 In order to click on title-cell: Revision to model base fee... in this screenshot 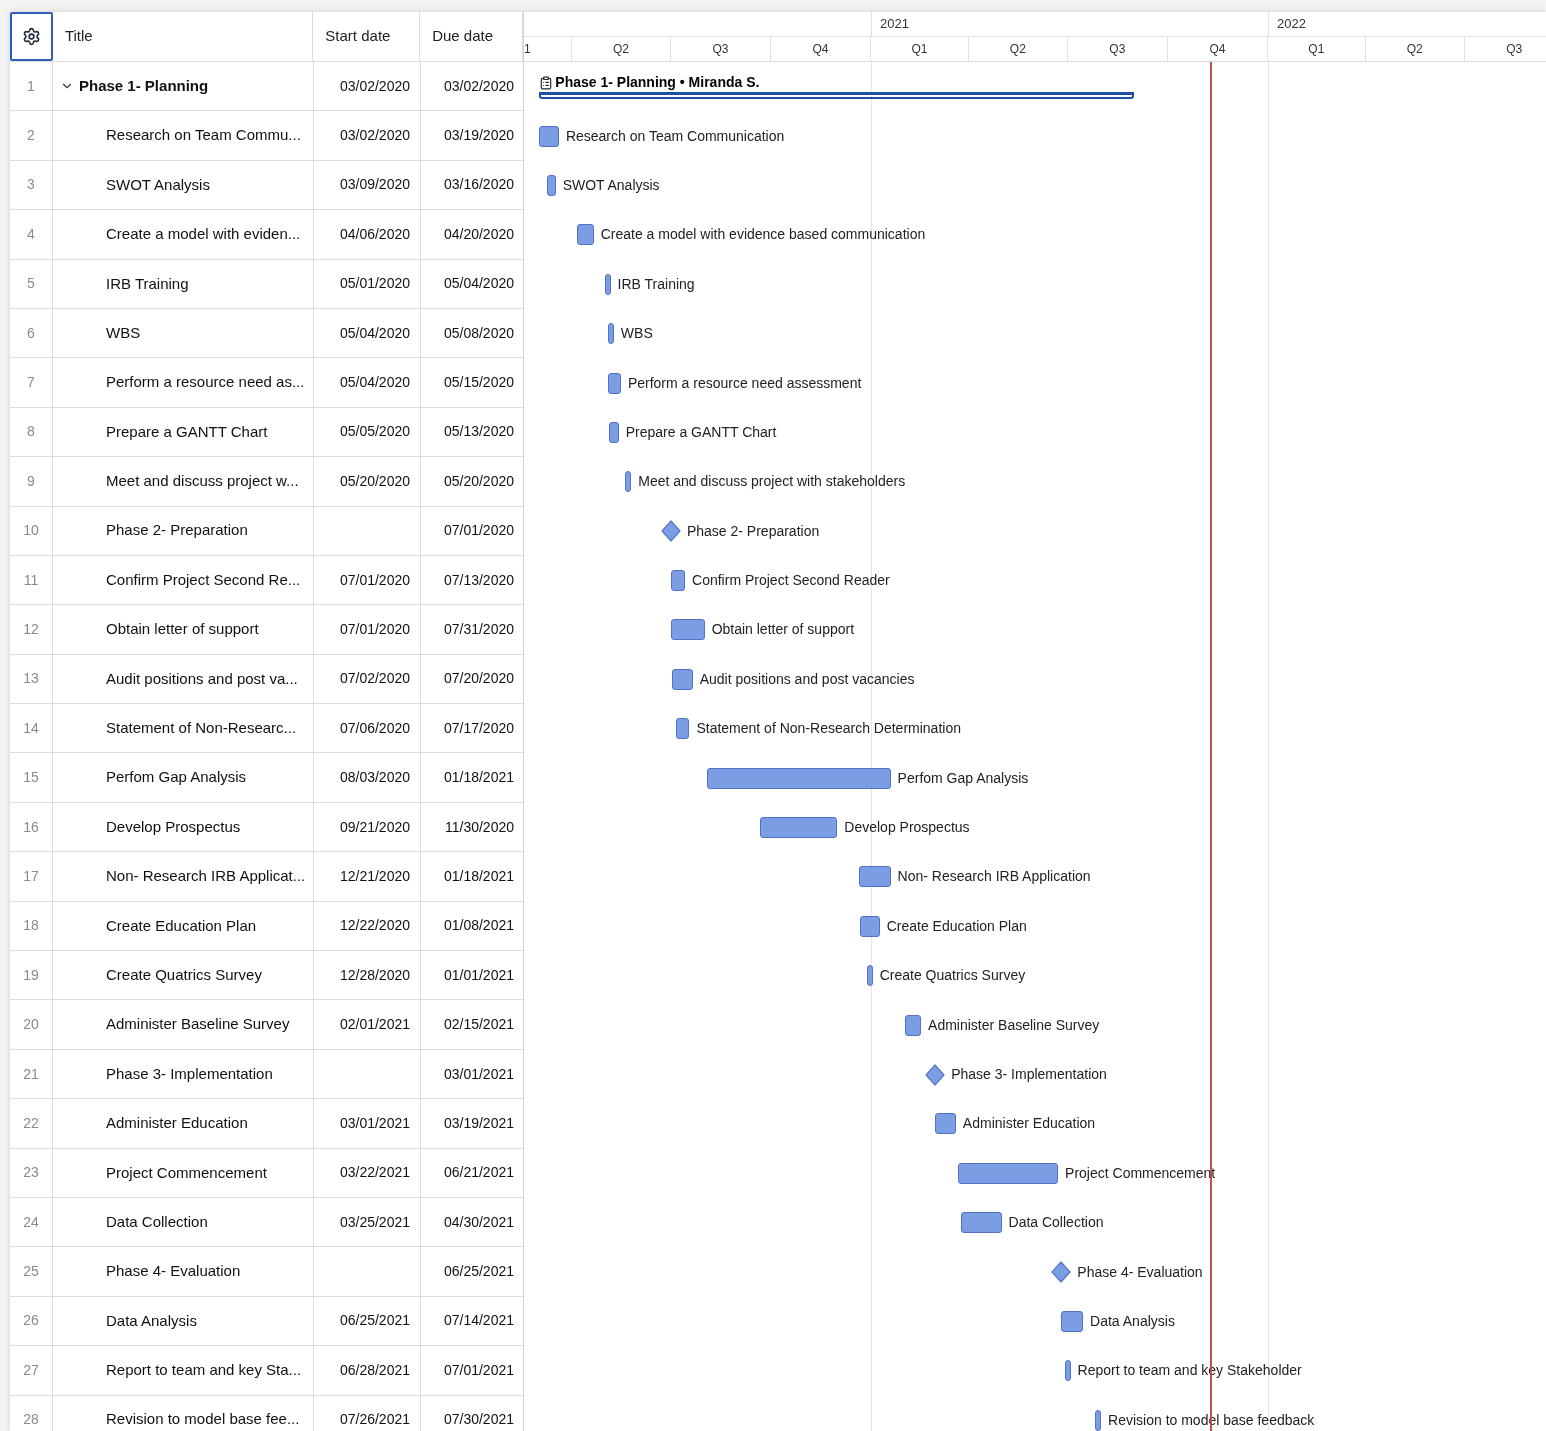, I will do `click(183, 1413)`.